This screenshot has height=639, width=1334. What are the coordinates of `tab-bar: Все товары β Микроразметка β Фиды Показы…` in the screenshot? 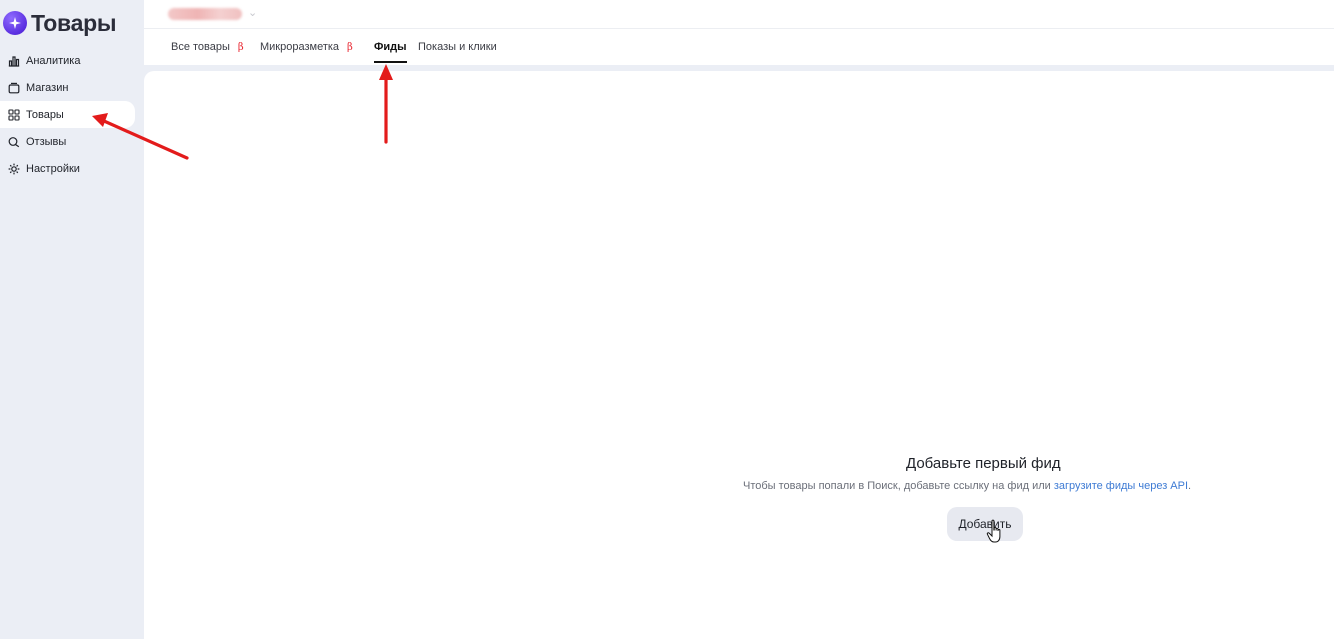 It's located at (739, 47).